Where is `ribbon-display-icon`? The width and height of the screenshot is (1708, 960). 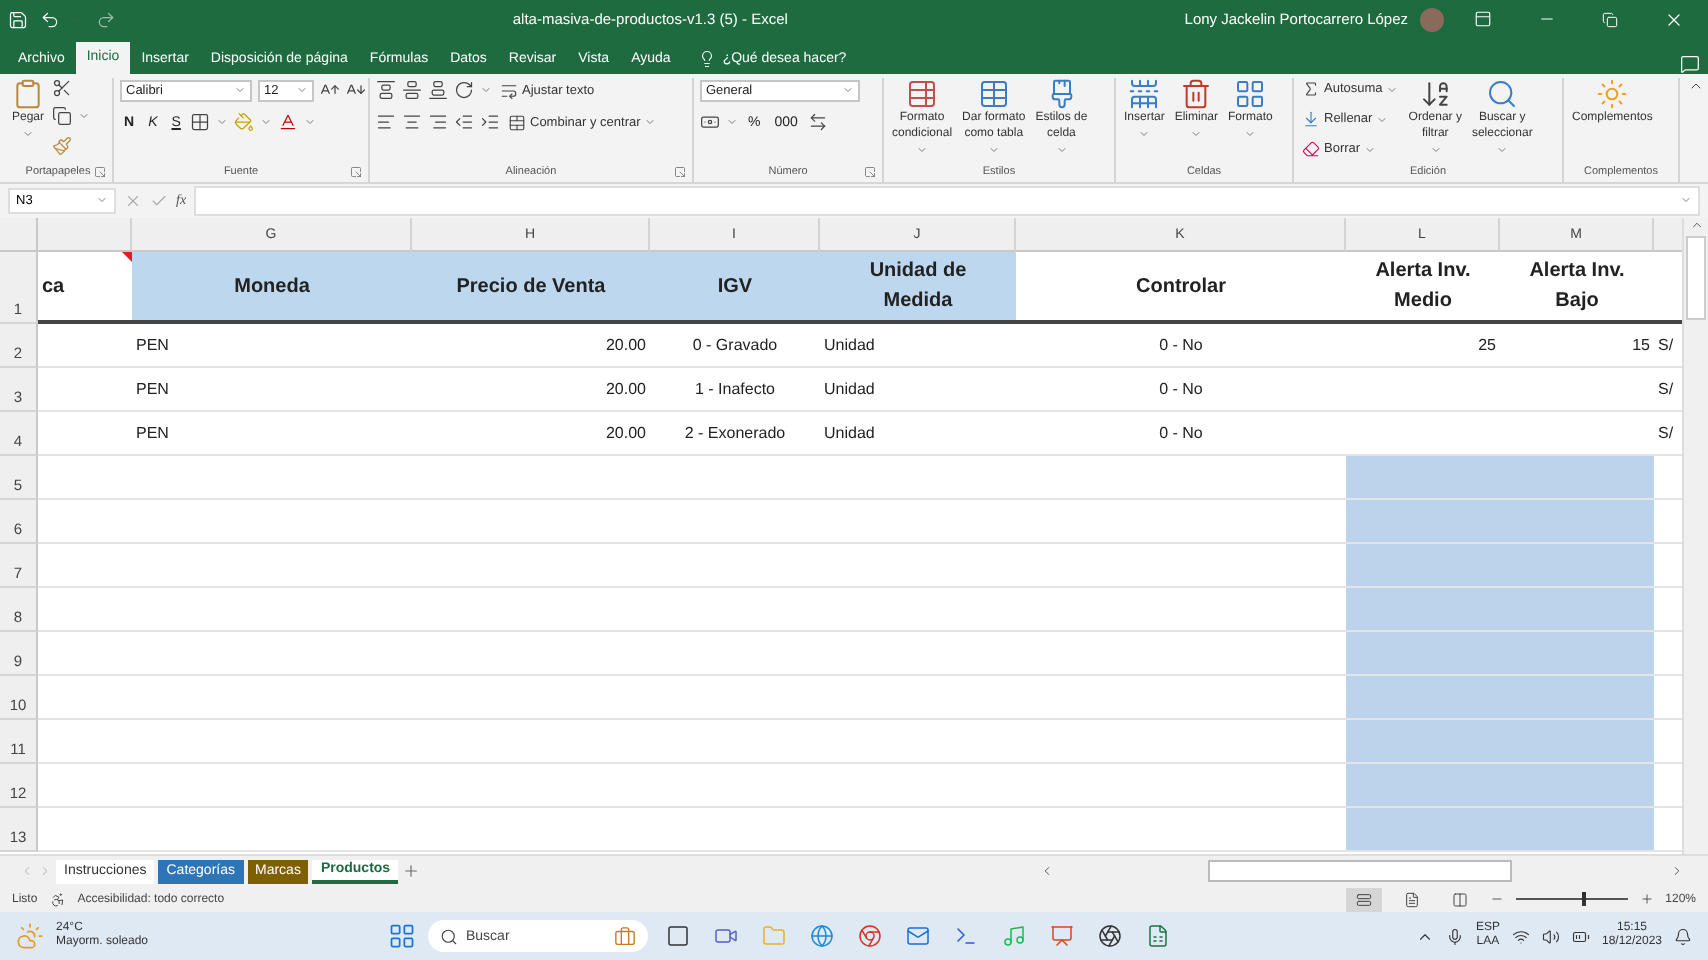
ribbon-display-icon is located at coordinates (1482, 19).